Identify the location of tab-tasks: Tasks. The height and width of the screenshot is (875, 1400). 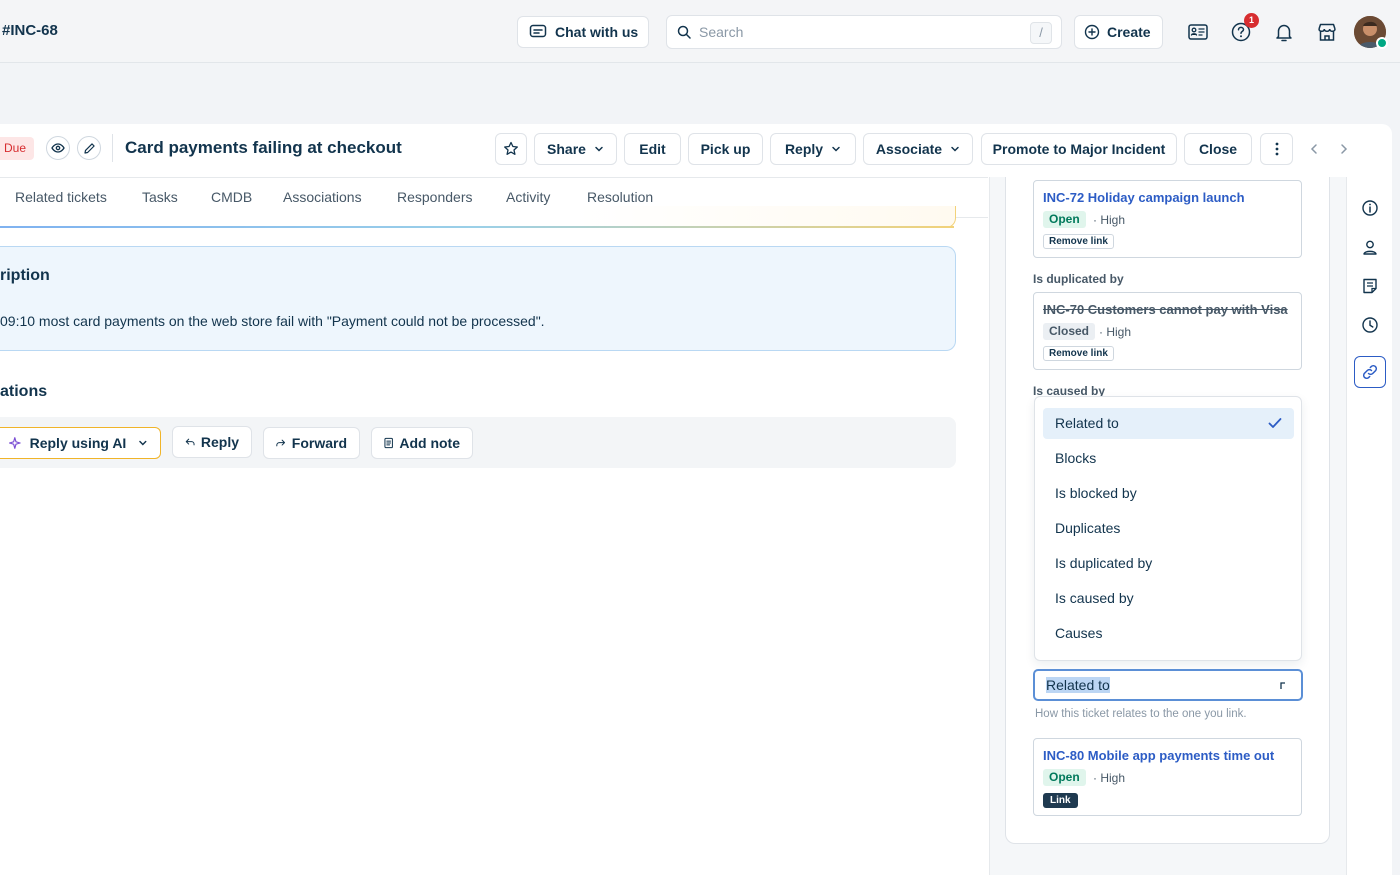
(160, 197).